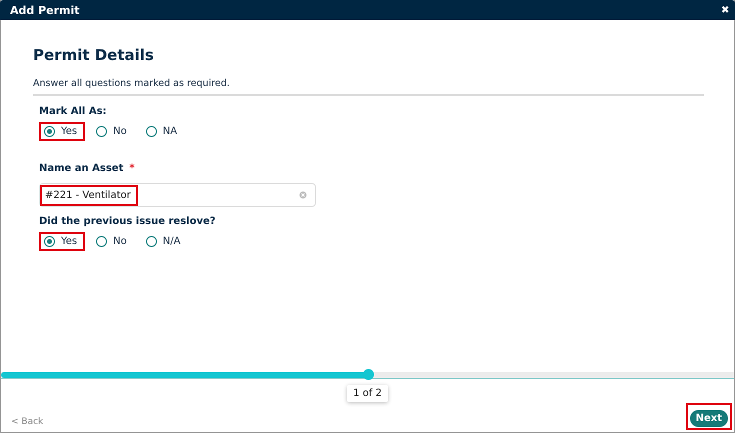 Image resolution: width=735 pixels, height=433 pixels. I want to click on section-heading: Permit Details, so click(94, 55).